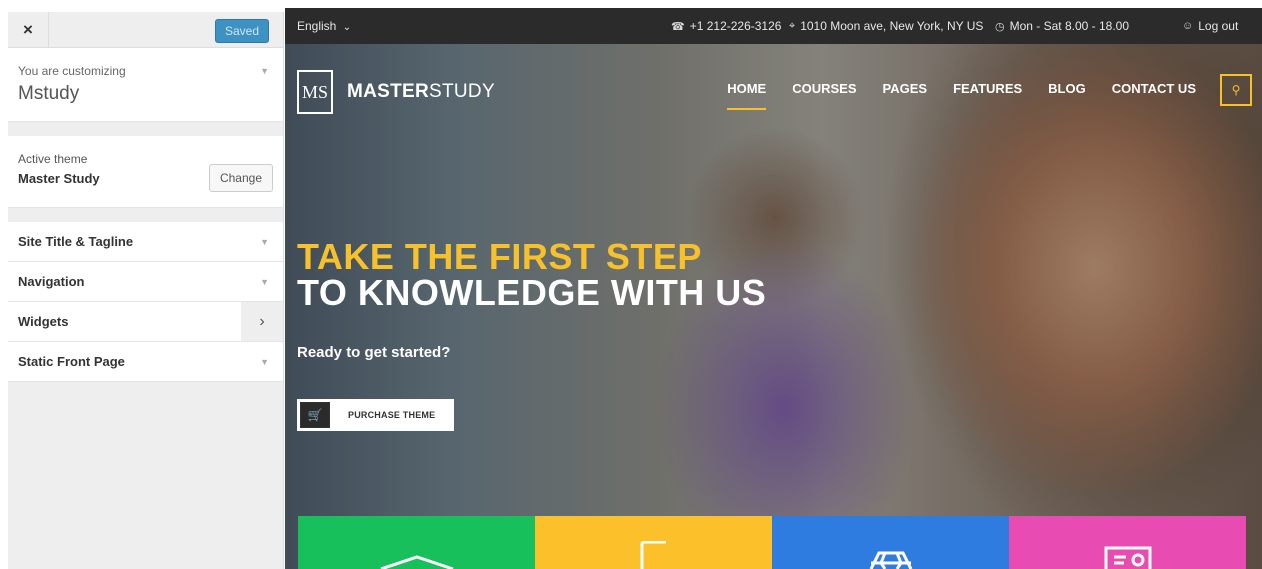 This screenshot has width=1262, height=569. I want to click on feature-tiles, so click(772, 542).